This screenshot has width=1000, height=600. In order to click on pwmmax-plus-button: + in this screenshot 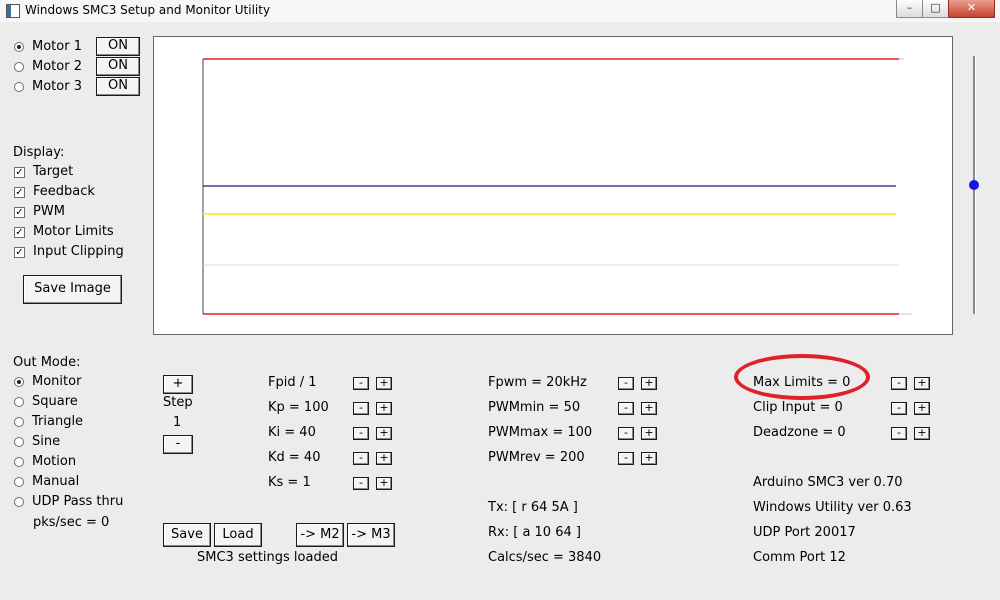, I will do `click(649, 433)`.